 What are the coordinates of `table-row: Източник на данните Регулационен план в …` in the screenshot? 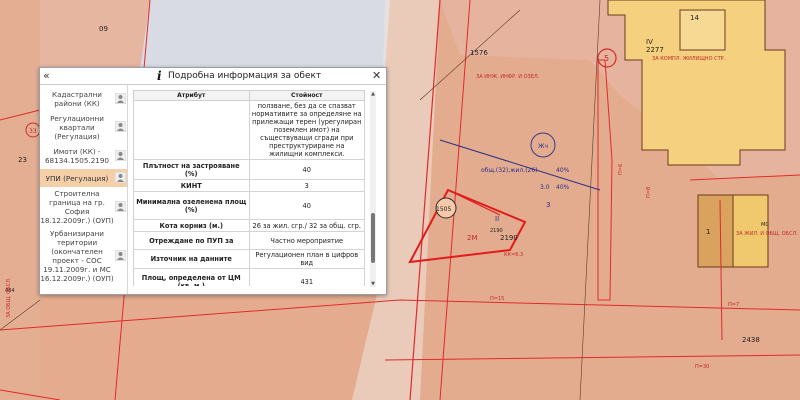 It's located at (249, 259).